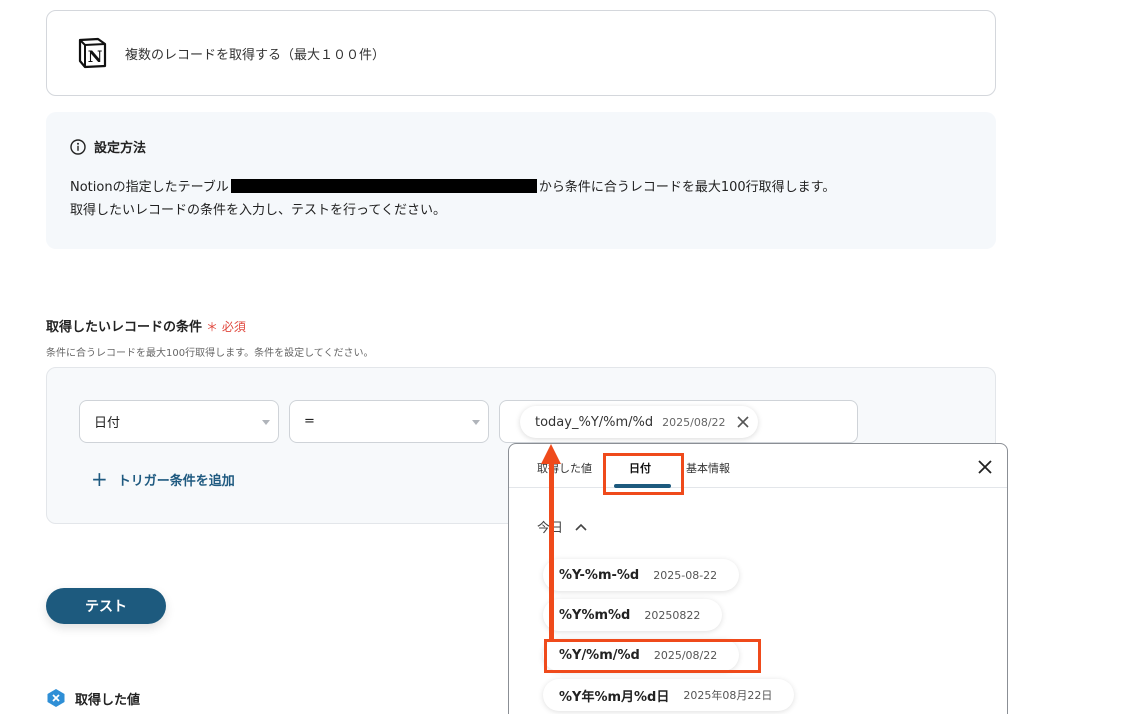 The height and width of the screenshot is (714, 1128). Describe the element at coordinates (176, 481) in the screenshot. I see `add-trigger-label: トリガー条件を追加` at that location.